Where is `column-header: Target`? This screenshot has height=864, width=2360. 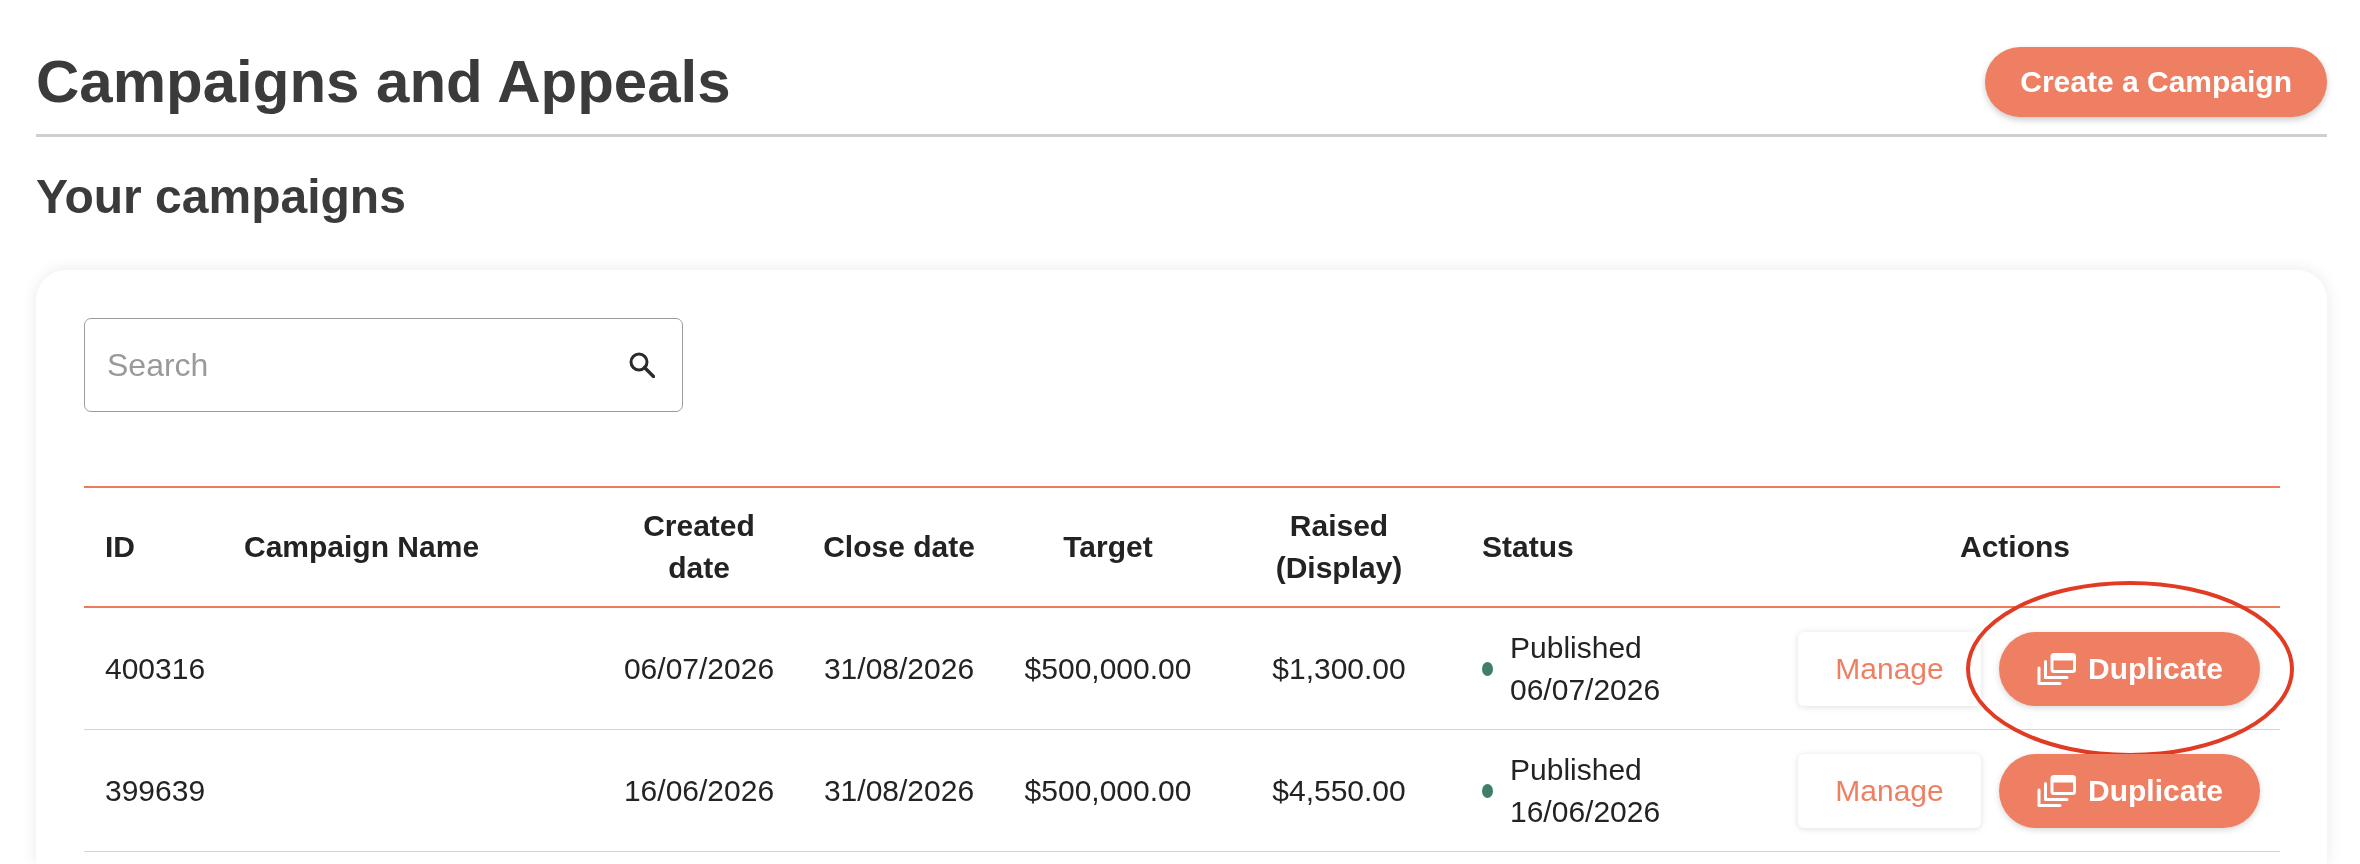 column-header: Target is located at coordinates (1108, 547).